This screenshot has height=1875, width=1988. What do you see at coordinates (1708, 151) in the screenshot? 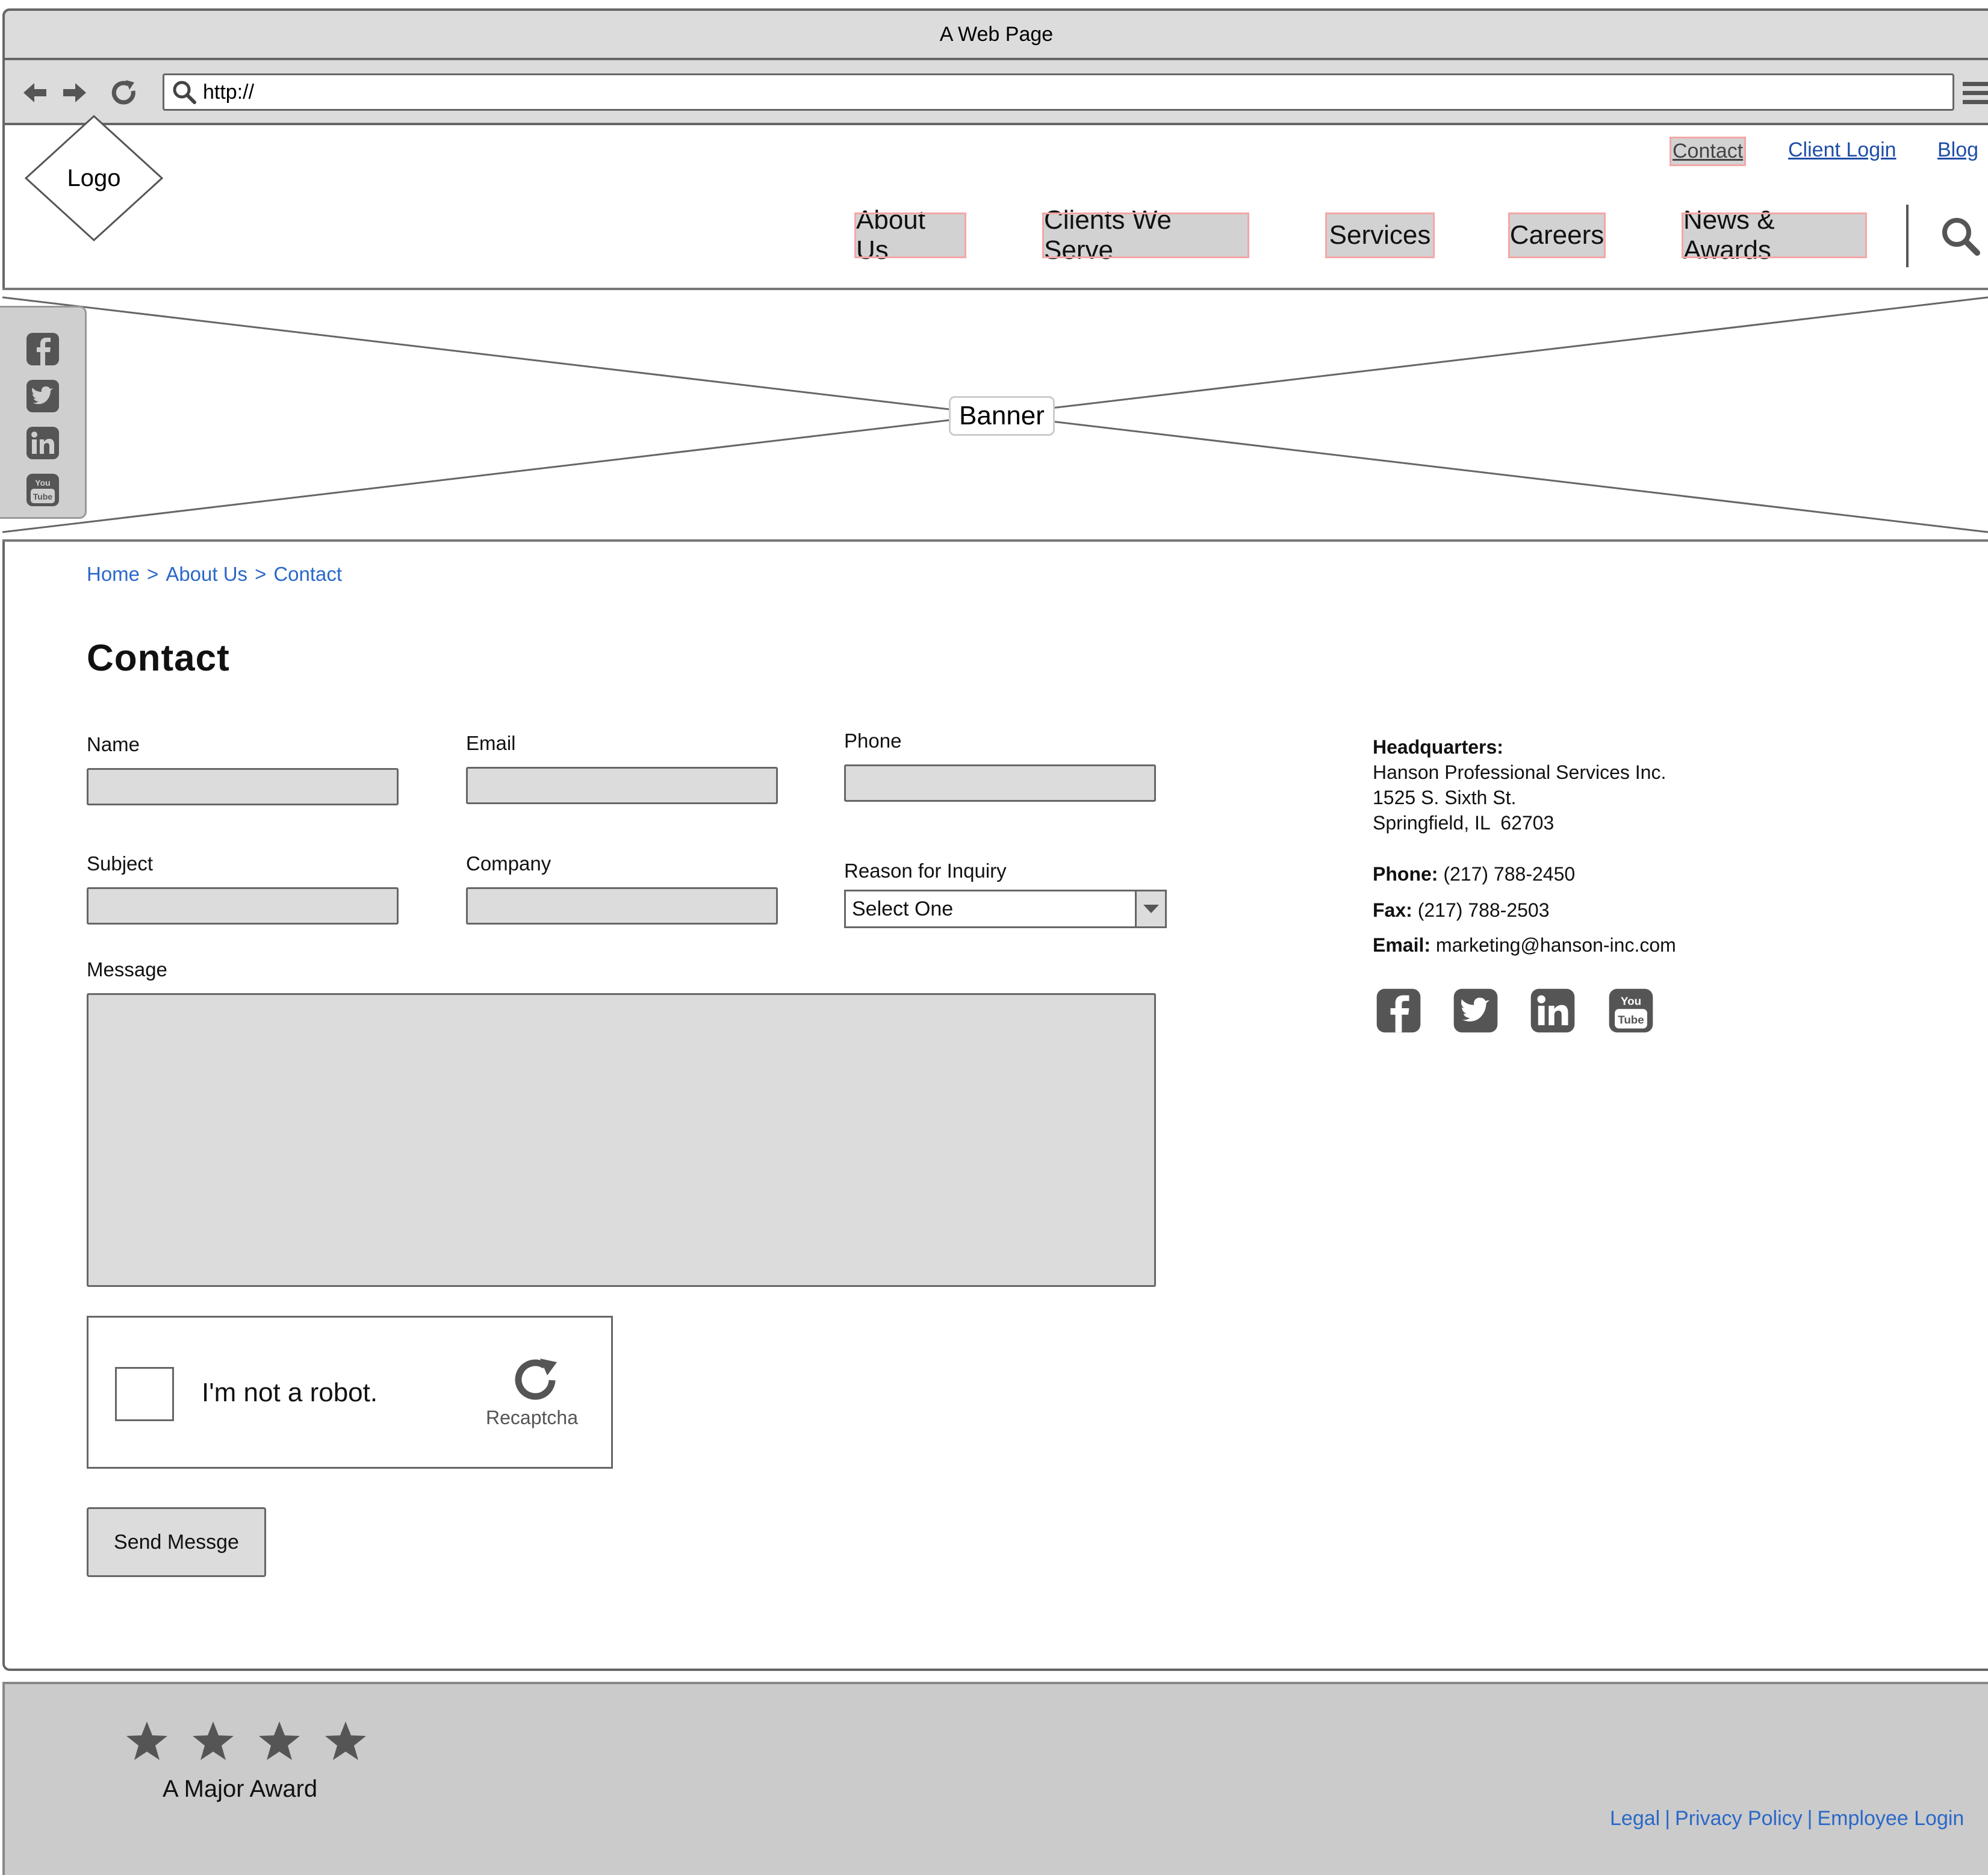
I see `utility-link-contact: Contact` at bounding box center [1708, 151].